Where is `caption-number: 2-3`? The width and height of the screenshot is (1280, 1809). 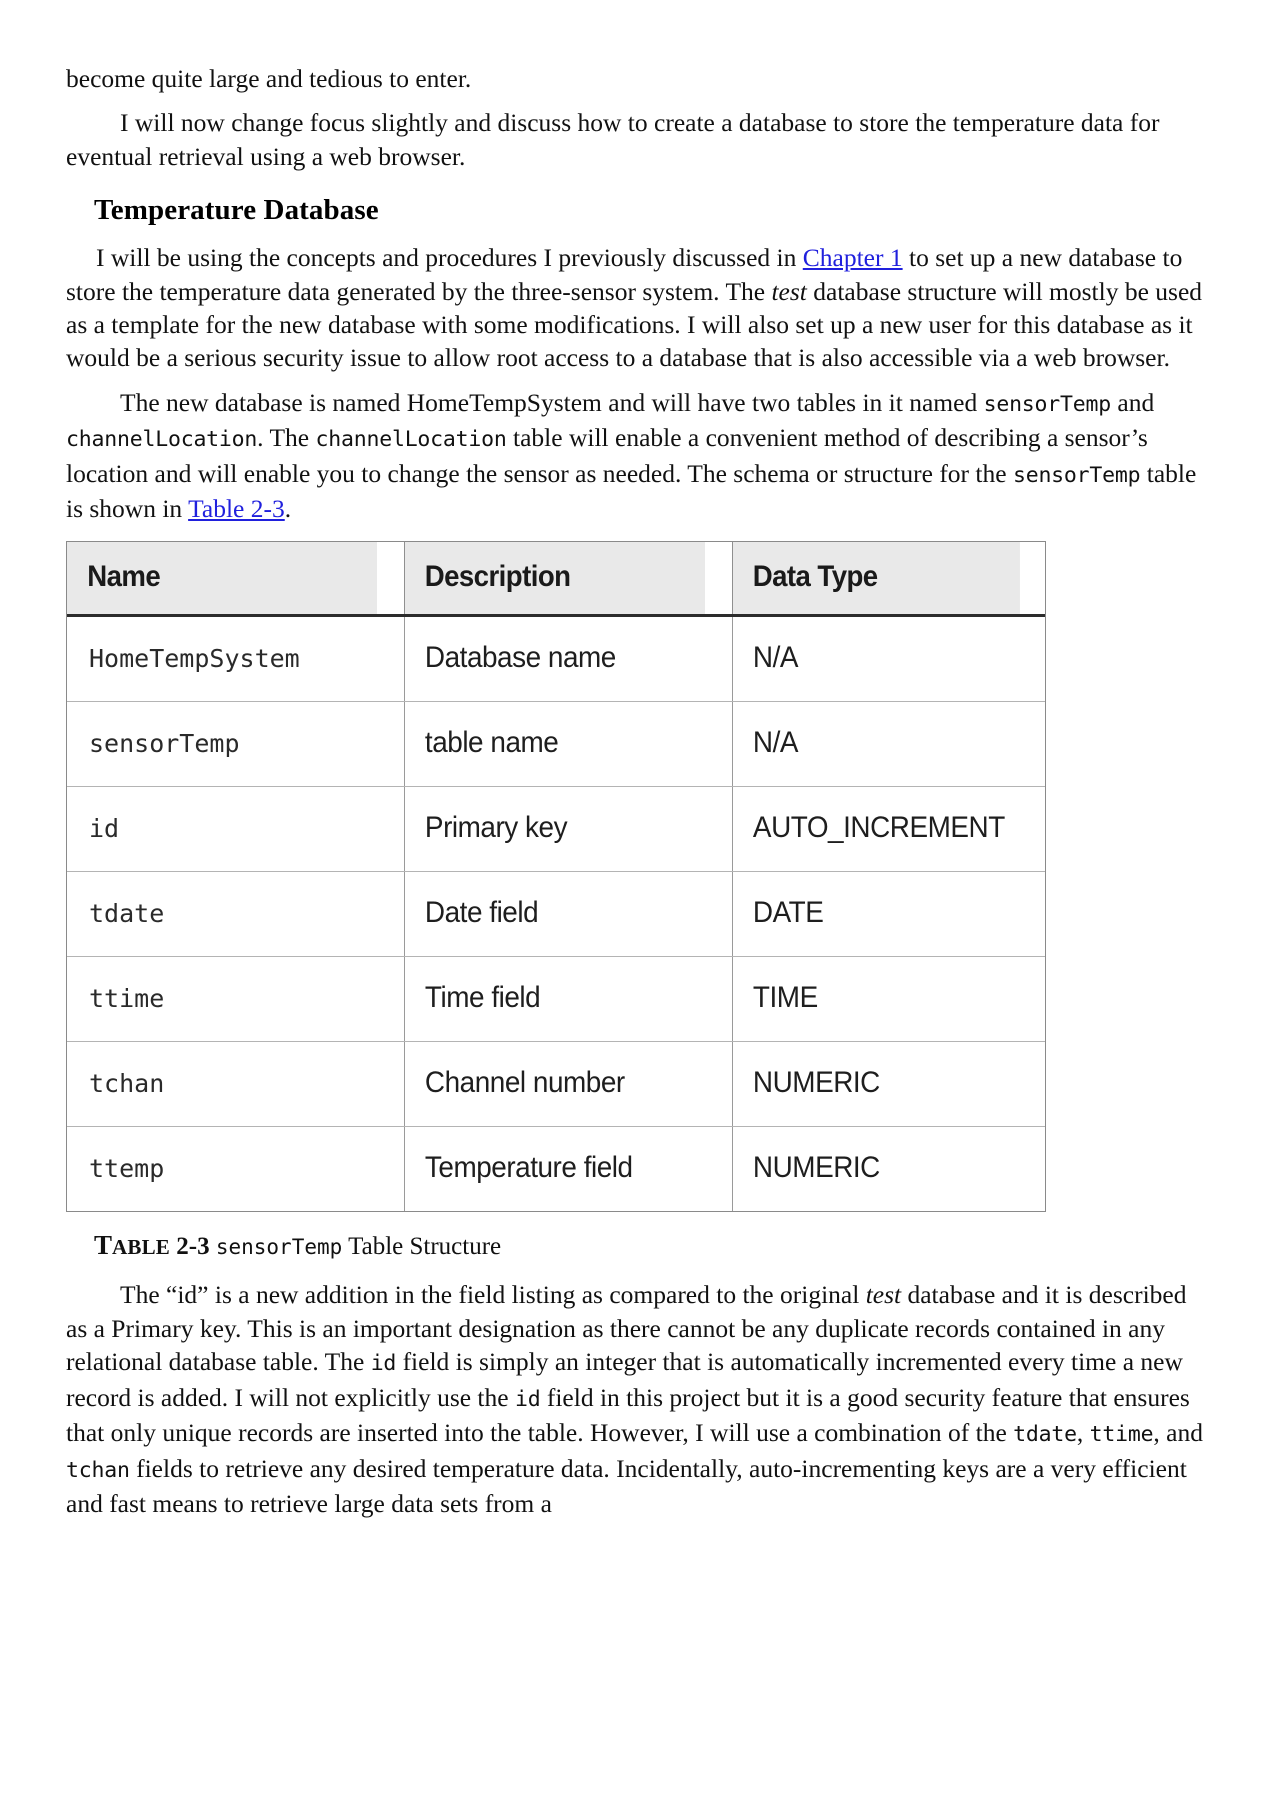 caption-number: 2-3 is located at coordinates (193, 1247).